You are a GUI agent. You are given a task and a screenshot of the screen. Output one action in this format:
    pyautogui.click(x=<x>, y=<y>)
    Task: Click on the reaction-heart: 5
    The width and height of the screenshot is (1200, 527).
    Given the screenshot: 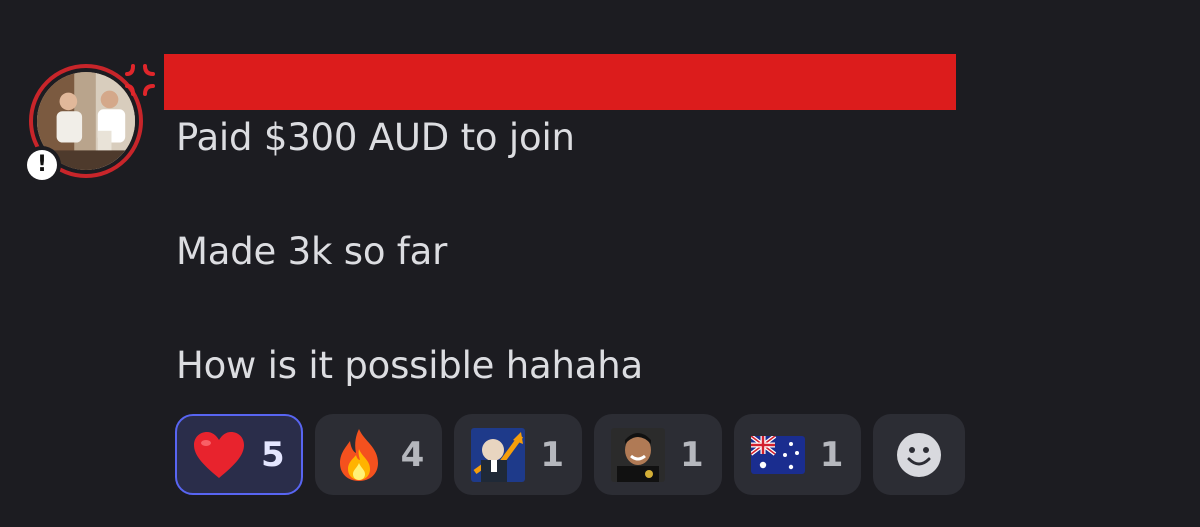 What is the action you would take?
    pyautogui.click(x=239, y=454)
    